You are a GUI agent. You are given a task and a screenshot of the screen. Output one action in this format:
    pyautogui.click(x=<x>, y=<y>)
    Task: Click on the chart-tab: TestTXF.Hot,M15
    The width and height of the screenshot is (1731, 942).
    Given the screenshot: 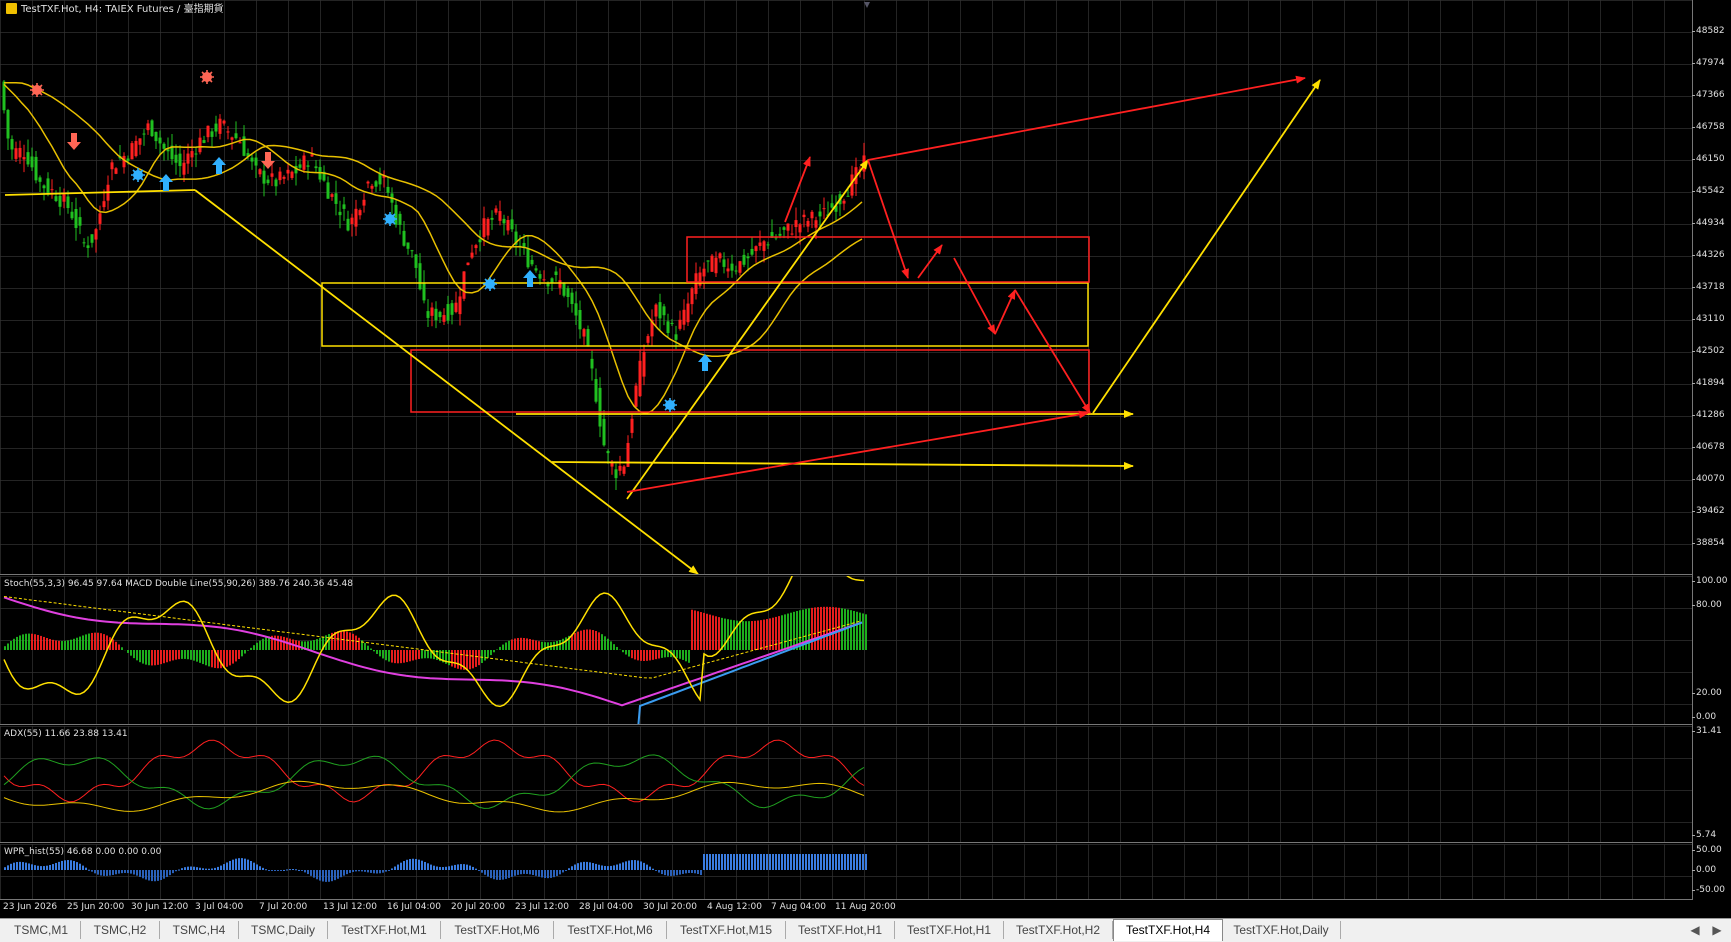 What is the action you would take?
    pyautogui.click(x=726, y=930)
    